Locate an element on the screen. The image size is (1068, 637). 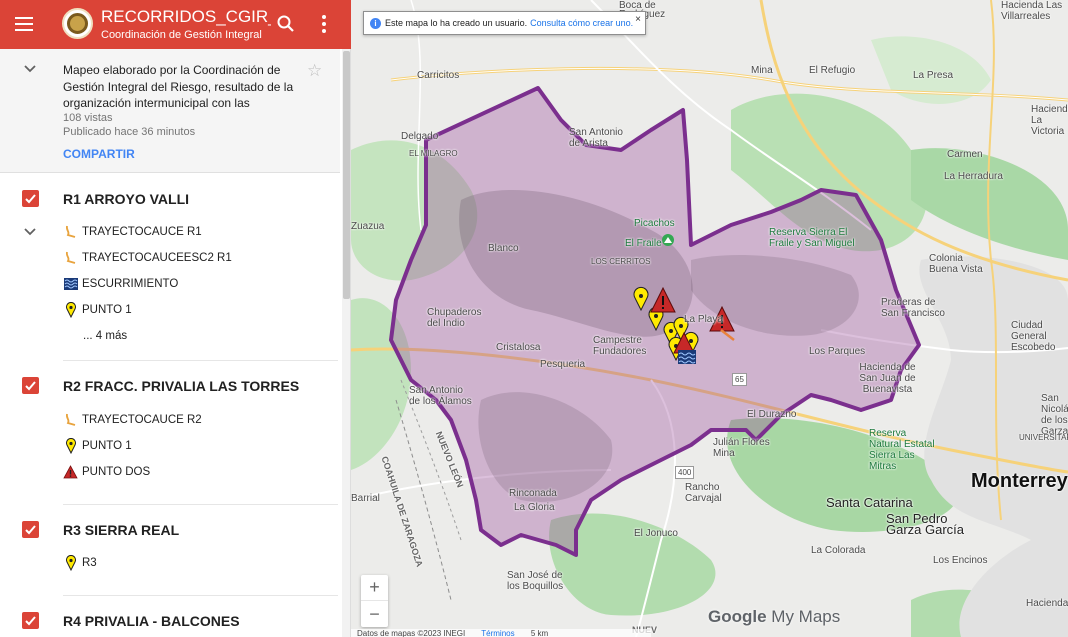
info-icon: i is located at coordinates (375, 23).